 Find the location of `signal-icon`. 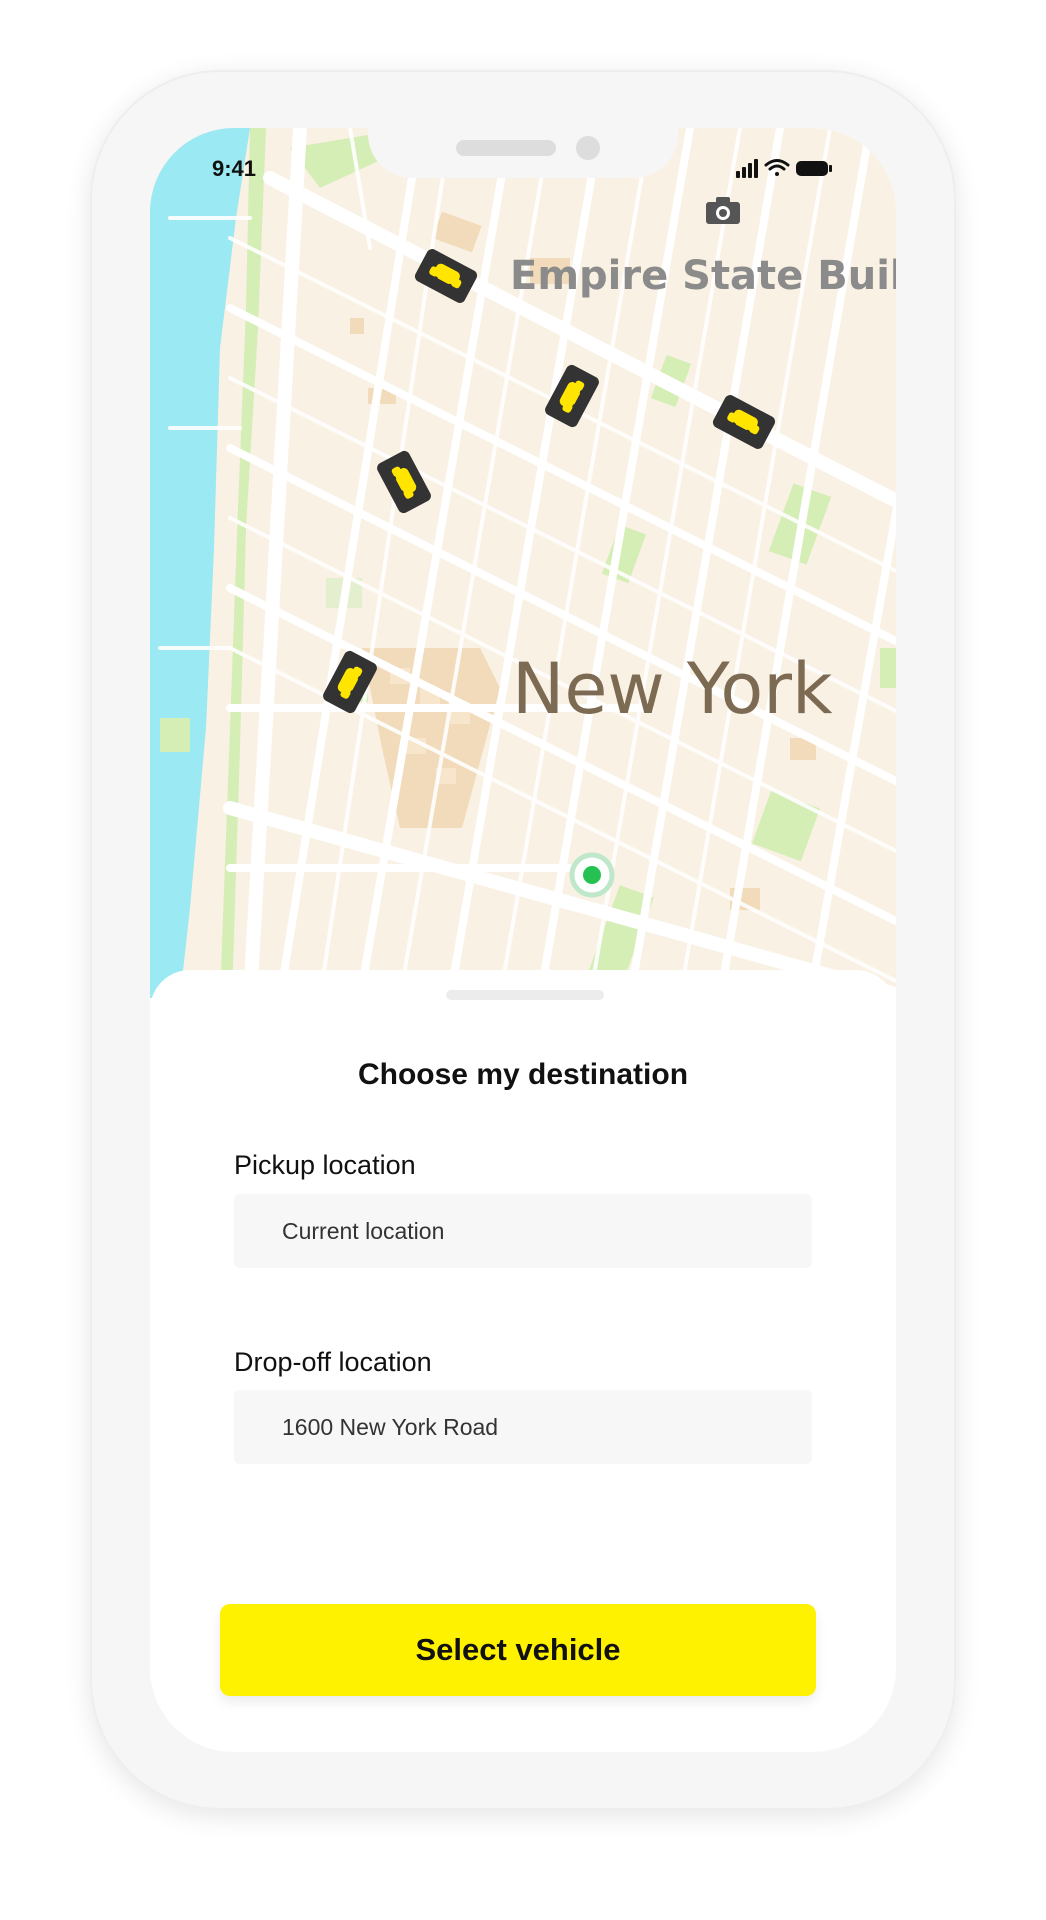

signal-icon is located at coordinates (747, 168).